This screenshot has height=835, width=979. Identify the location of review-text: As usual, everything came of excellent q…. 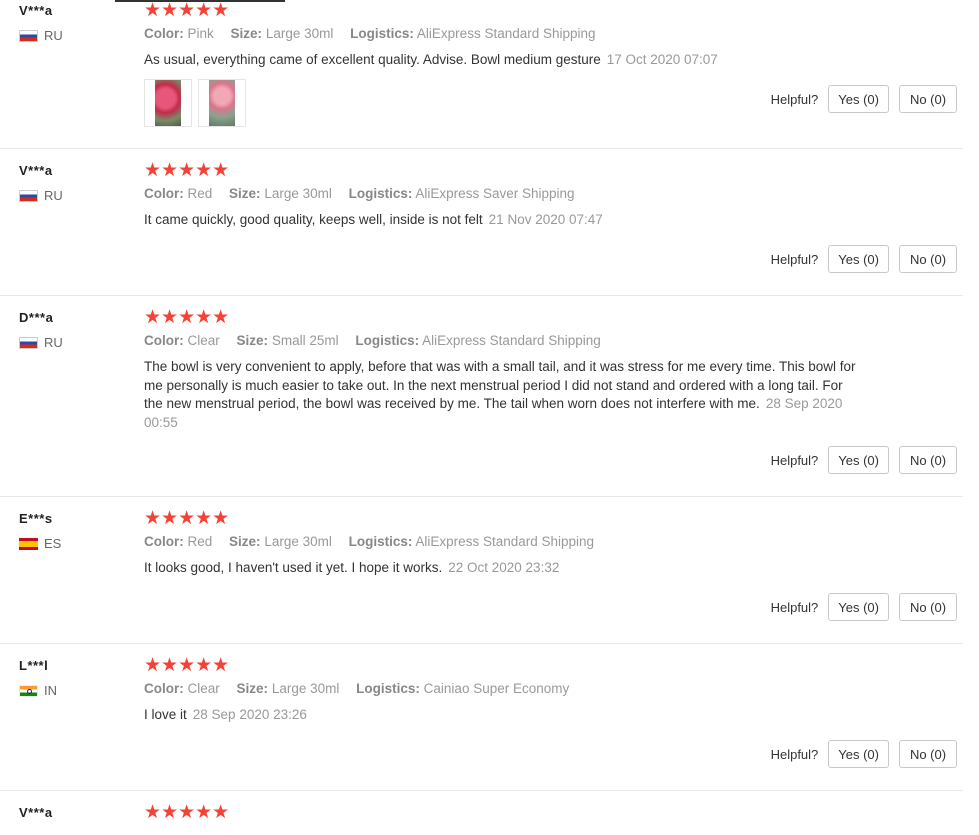
(500, 60).